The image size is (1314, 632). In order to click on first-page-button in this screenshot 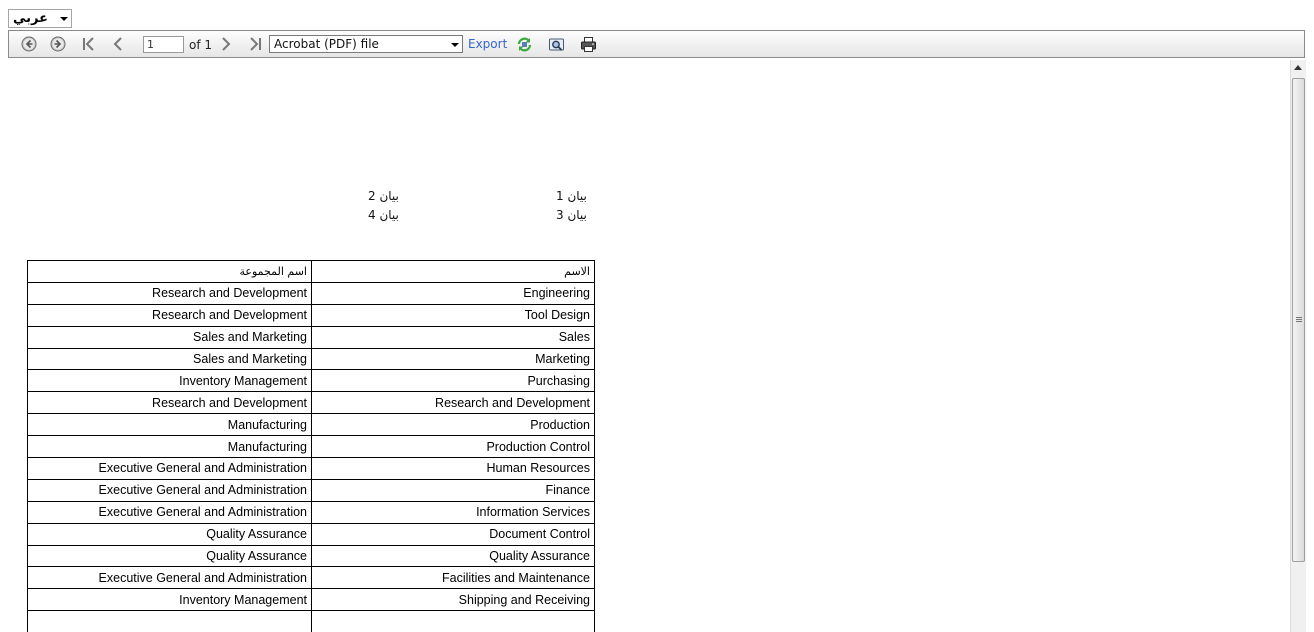, I will do `click(89, 44)`.